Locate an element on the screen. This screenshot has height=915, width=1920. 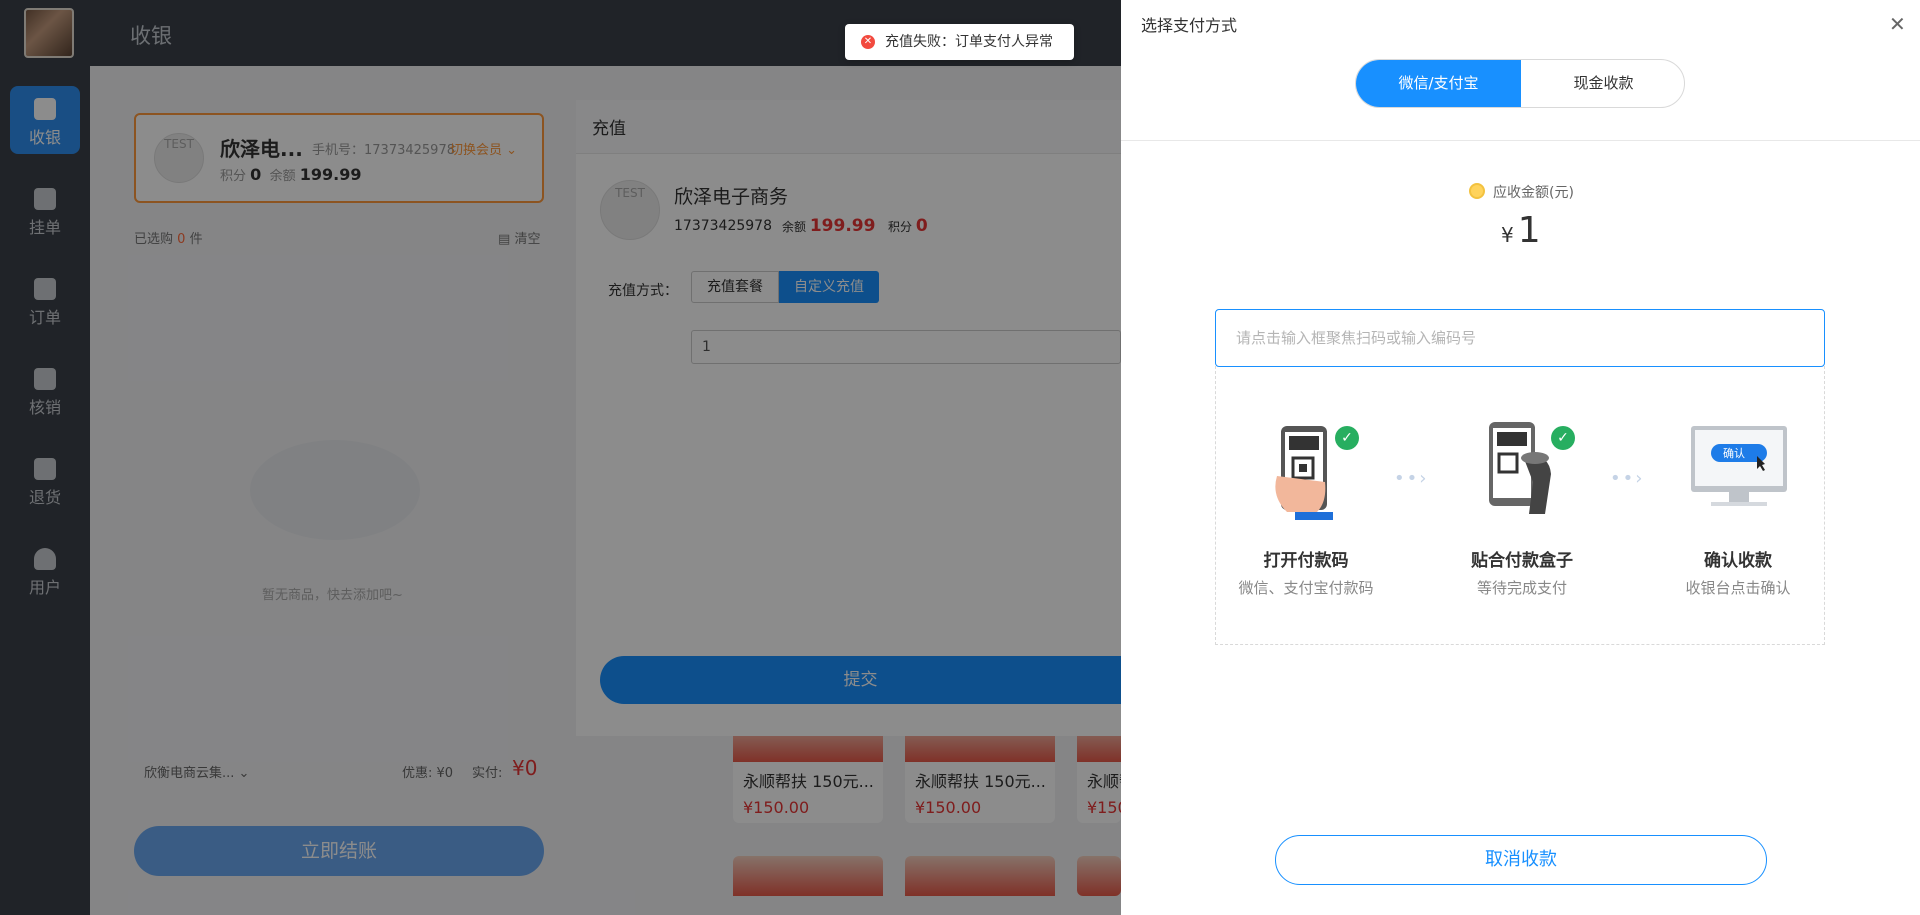
error-icon: ✕ is located at coordinates (868, 42).